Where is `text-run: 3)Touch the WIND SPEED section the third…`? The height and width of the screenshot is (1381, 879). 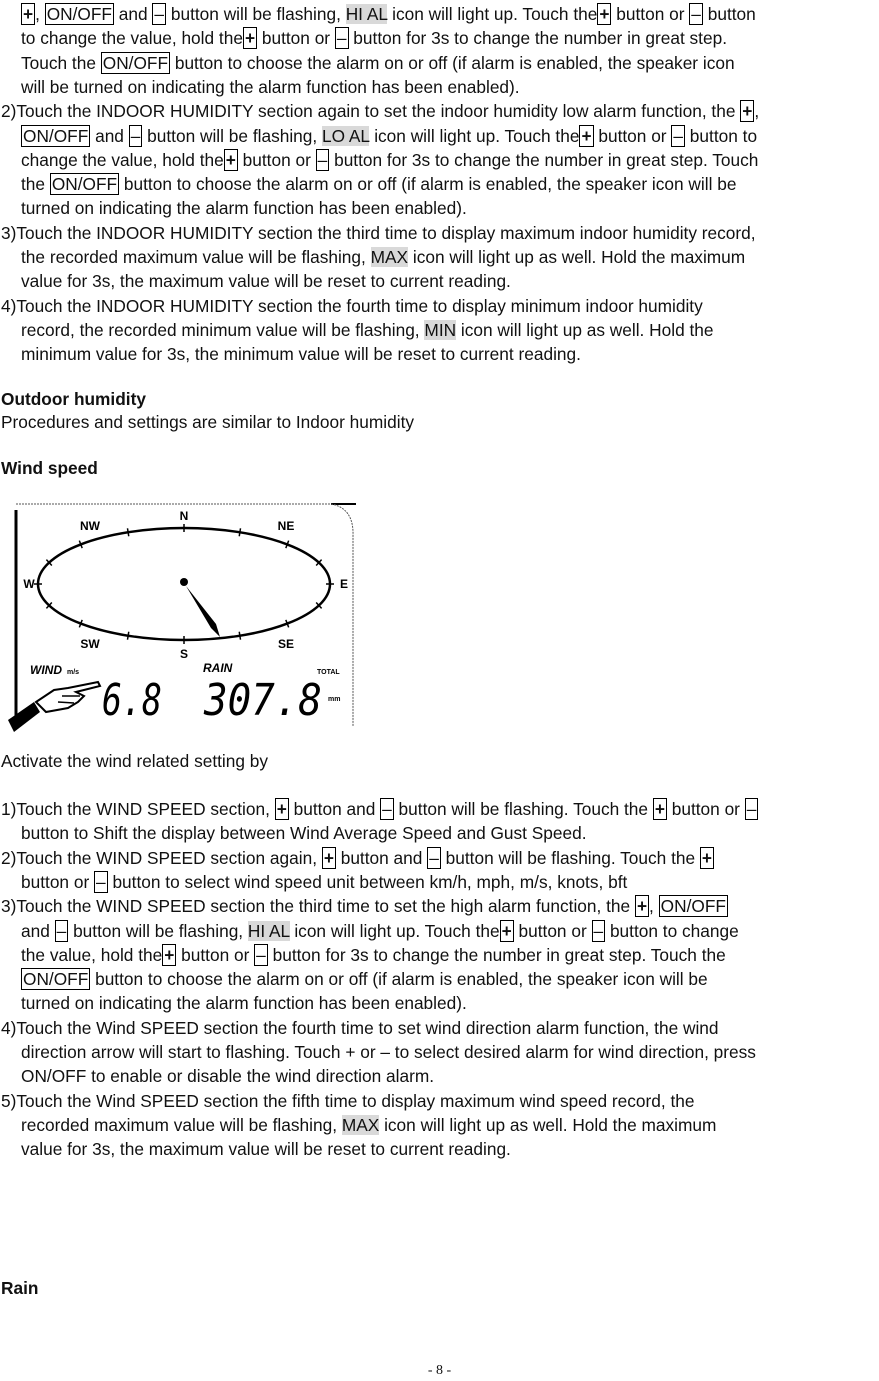 text-run: 3)Touch the WIND SPEED section the third… is located at coordinates (318, 906).